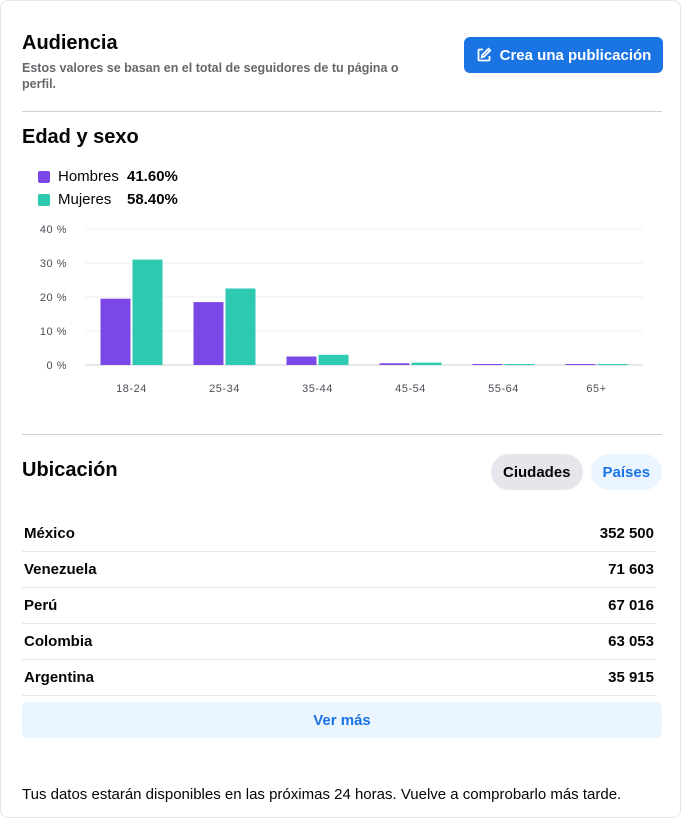  I want to click on page-title: Audiencia, so click(70, 43).